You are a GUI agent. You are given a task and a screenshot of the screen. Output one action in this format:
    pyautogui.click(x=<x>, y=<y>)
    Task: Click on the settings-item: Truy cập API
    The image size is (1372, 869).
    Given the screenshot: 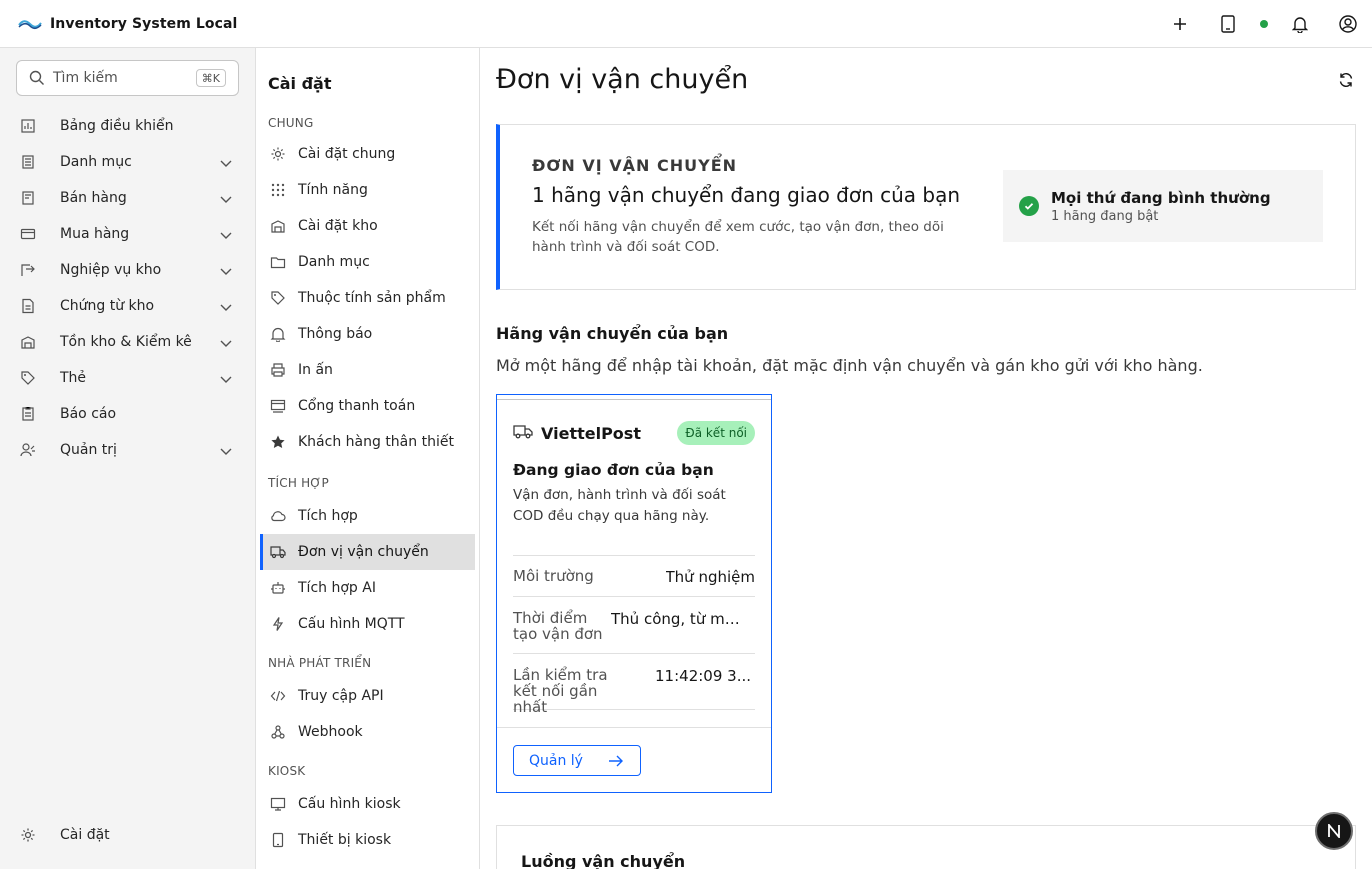 What is the action you would take?
    pyautogui.click(x=367, y=696)
    